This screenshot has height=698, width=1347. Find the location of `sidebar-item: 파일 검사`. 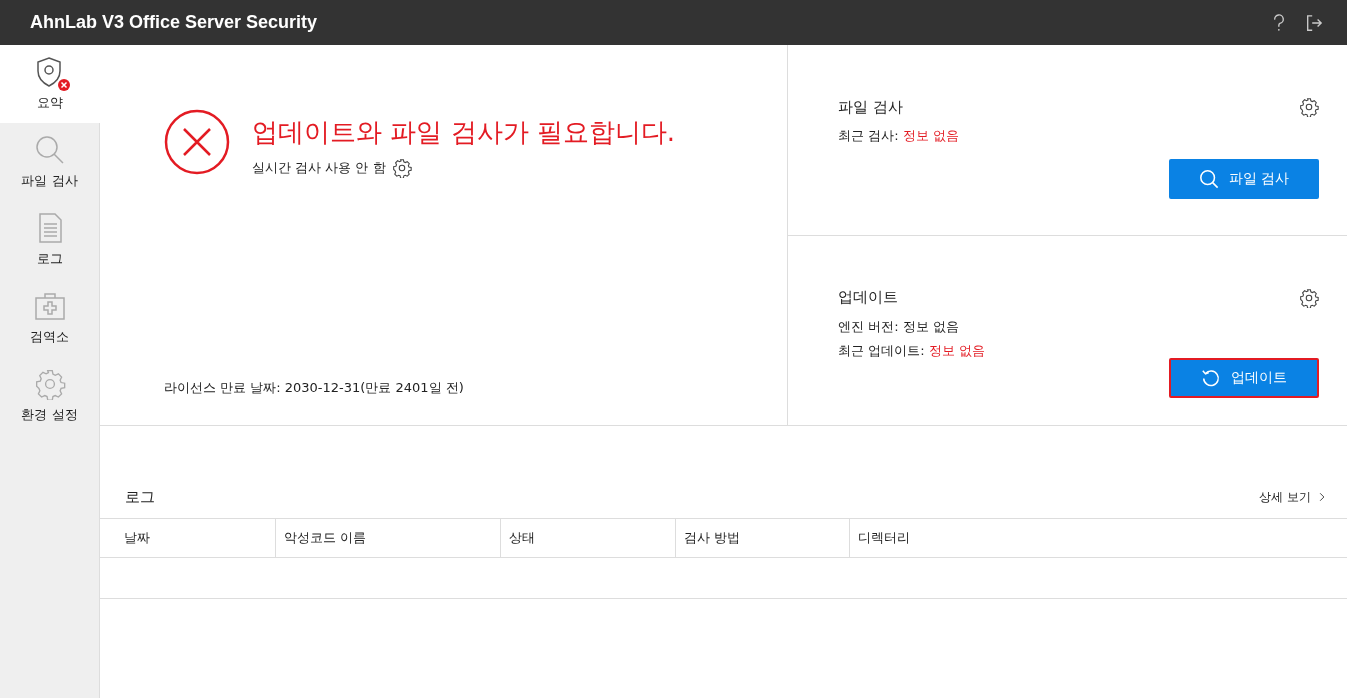

sidebar-item: 파일 검사 is located at coordinates (49, 162).